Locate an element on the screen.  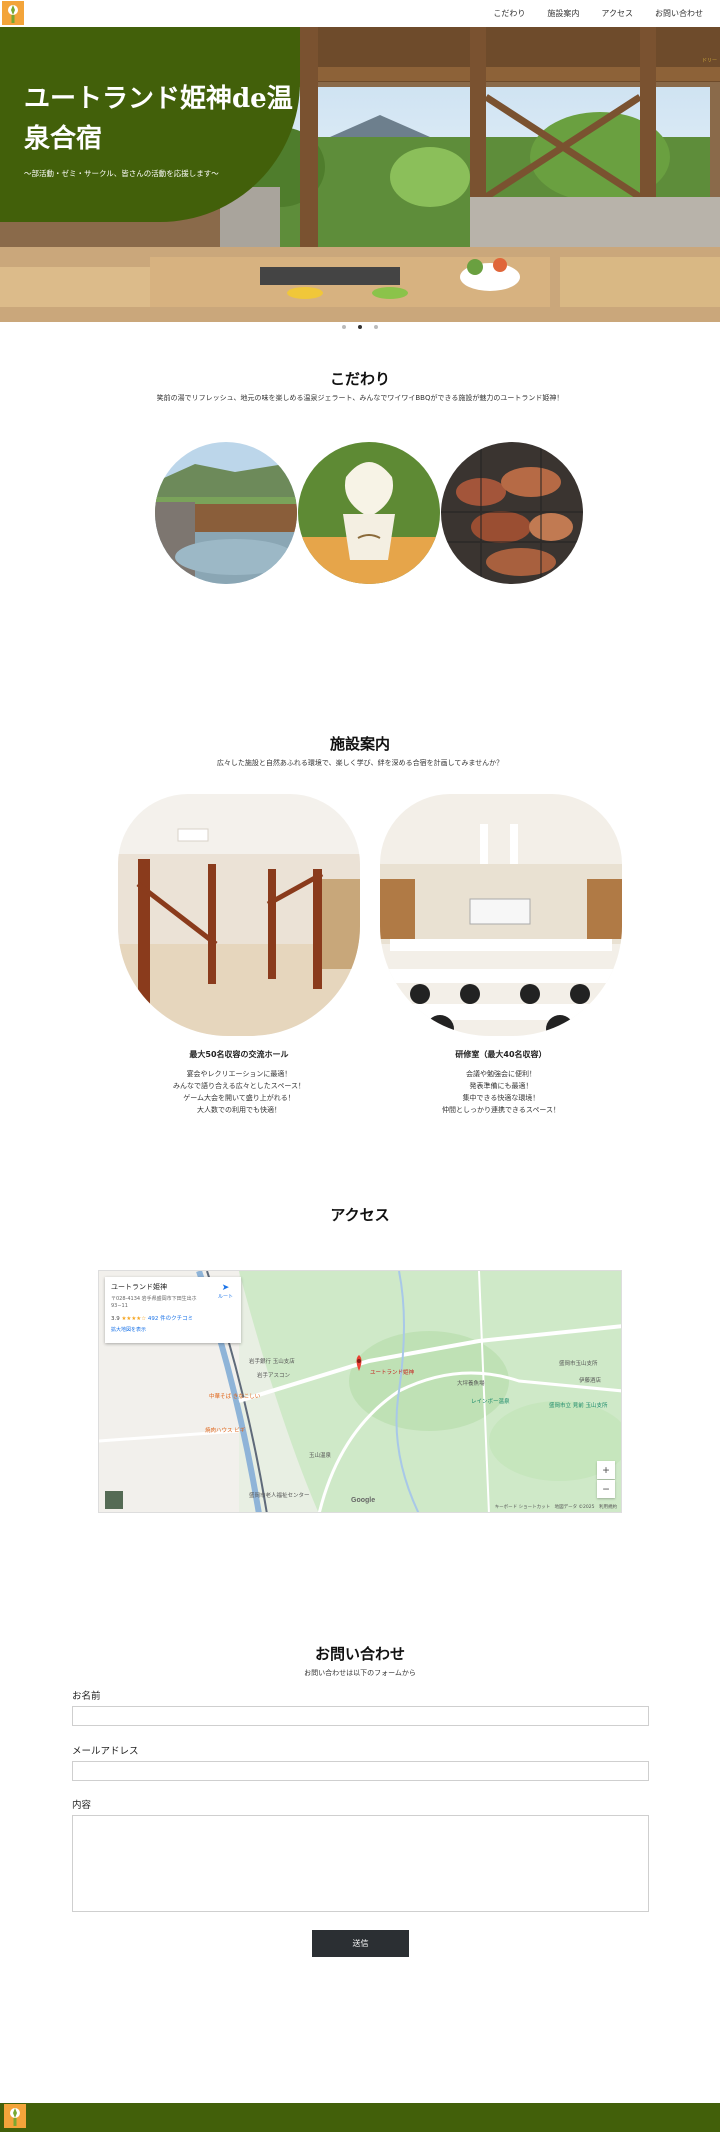
slider-dot-active is located at coordinates (360, 327).